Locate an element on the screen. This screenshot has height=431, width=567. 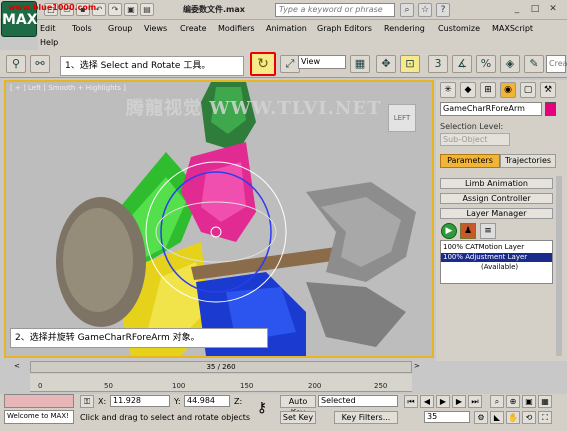
object-name-field: GameCharRForeArm is located at coordinates (491, 109).